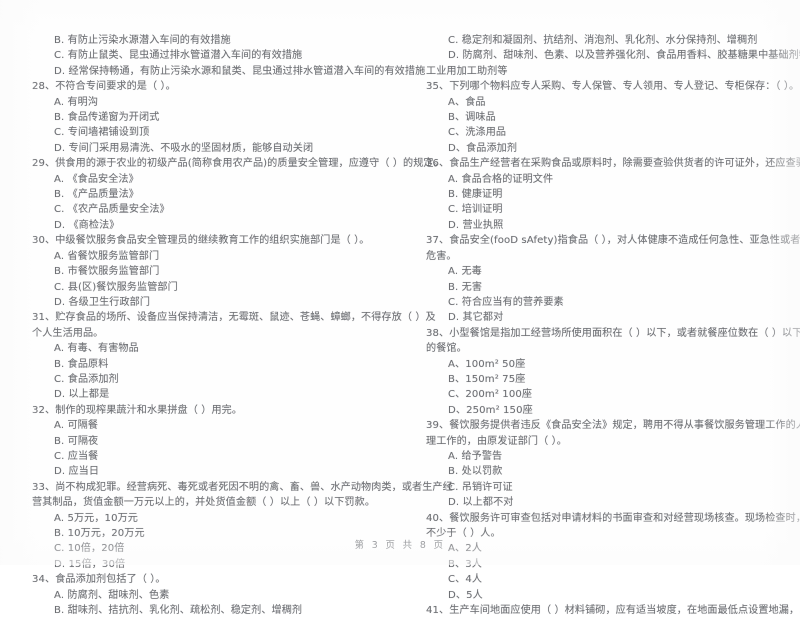 This screenshot has height=618, width=800. Describe the element at coordinates (96, 349) in the screenshot. I see `answer-option: A. 有毒、有害物品` at that location.